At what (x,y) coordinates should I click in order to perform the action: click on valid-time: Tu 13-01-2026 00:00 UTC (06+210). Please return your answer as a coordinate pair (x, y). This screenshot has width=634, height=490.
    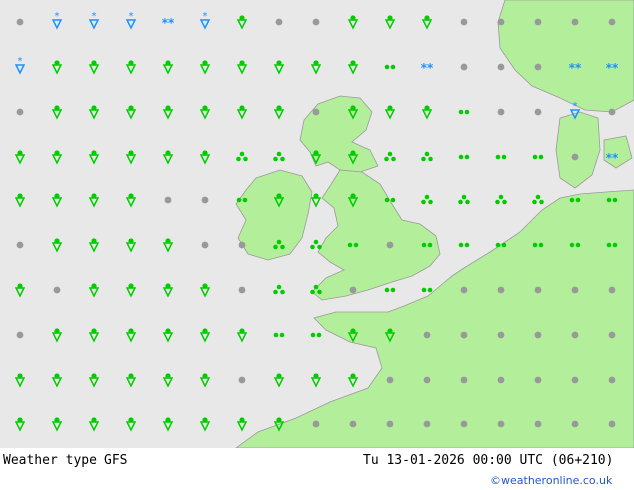
    Looking at the image, I should click on (488, 460).